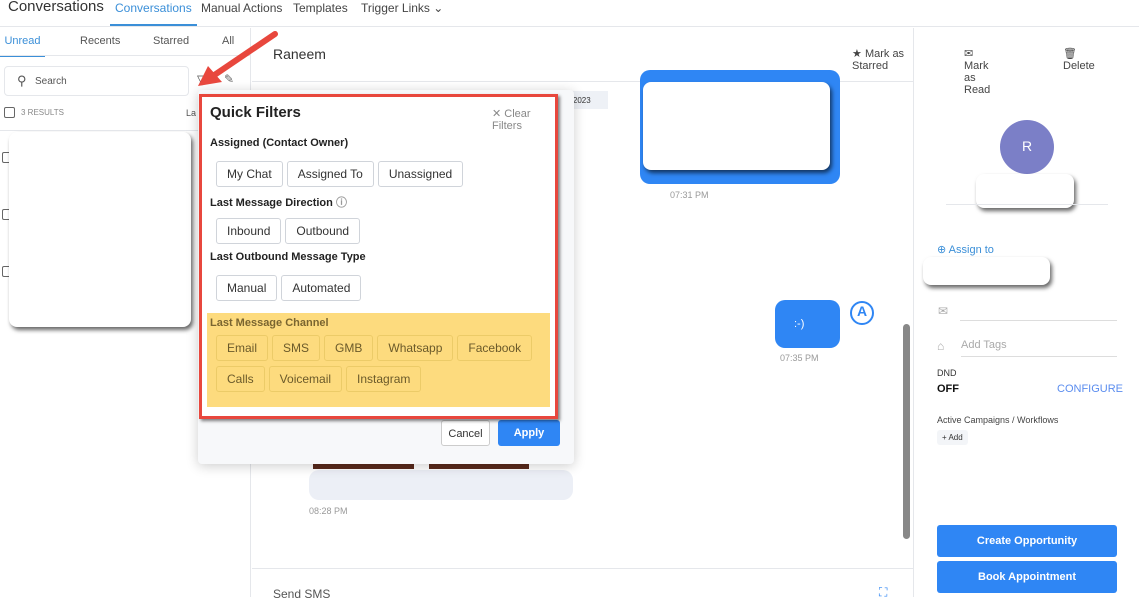 The height and width of the screenshot is (601, 1139). What do you see at coordinates (736, 126) in the screenshot?
I see `redacted-message` at bounding box center [736, 126].